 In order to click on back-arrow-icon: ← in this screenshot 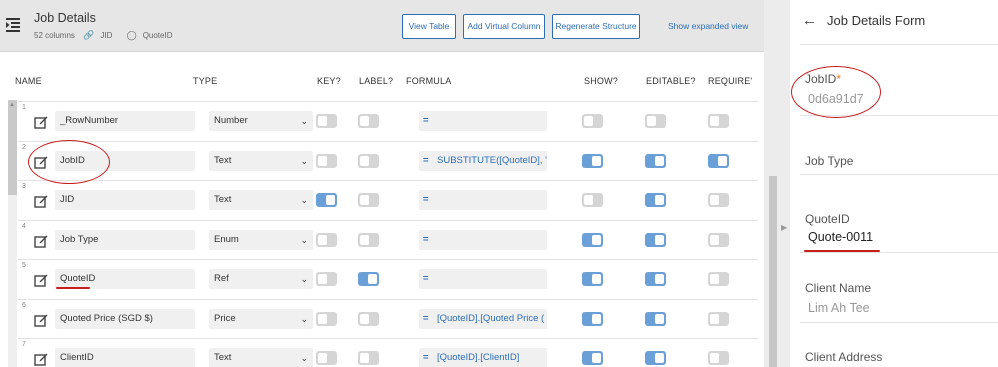, I will do `click(809, 20)`.